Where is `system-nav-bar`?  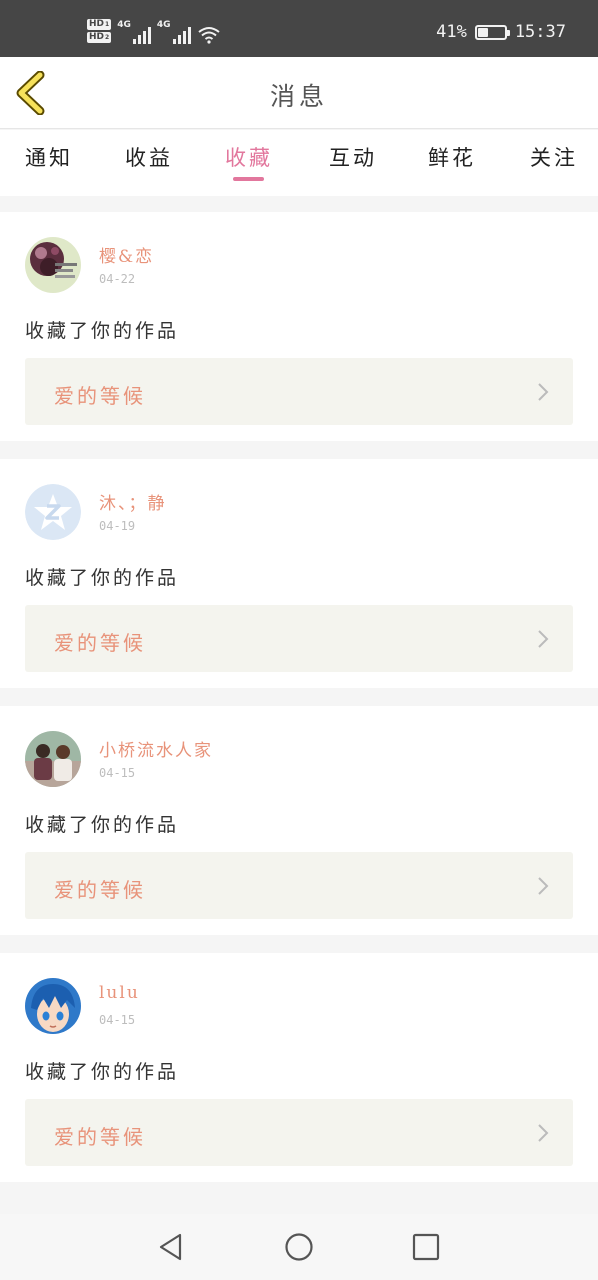 system-nav-bar is located at coordinates (299, 1247).